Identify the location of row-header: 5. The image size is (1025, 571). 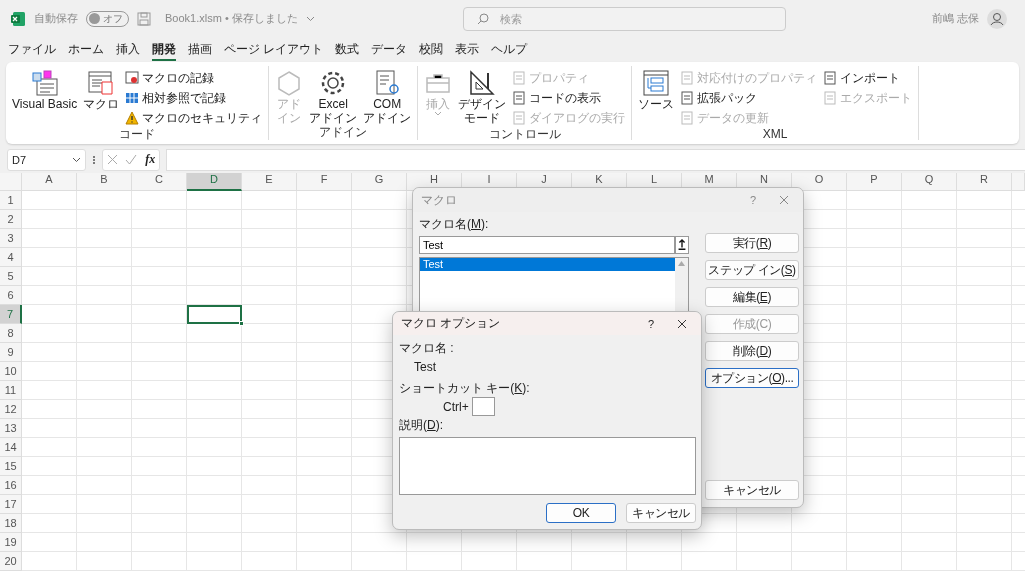
(11, 276).